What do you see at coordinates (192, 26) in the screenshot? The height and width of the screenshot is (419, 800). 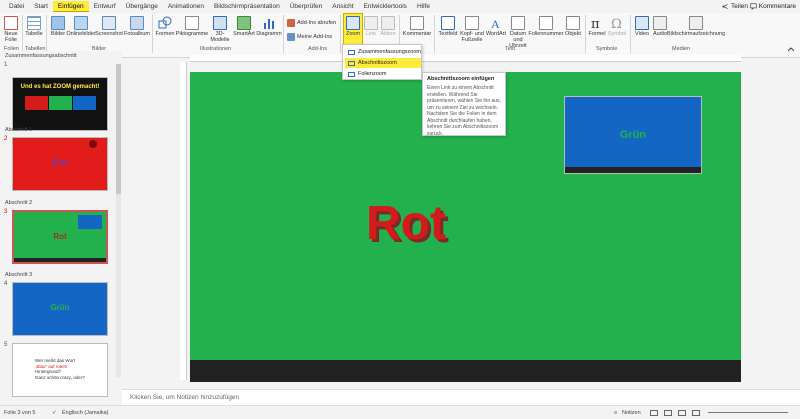 I see `icons-button: Piktogramme` at bounding box center [192, 26].